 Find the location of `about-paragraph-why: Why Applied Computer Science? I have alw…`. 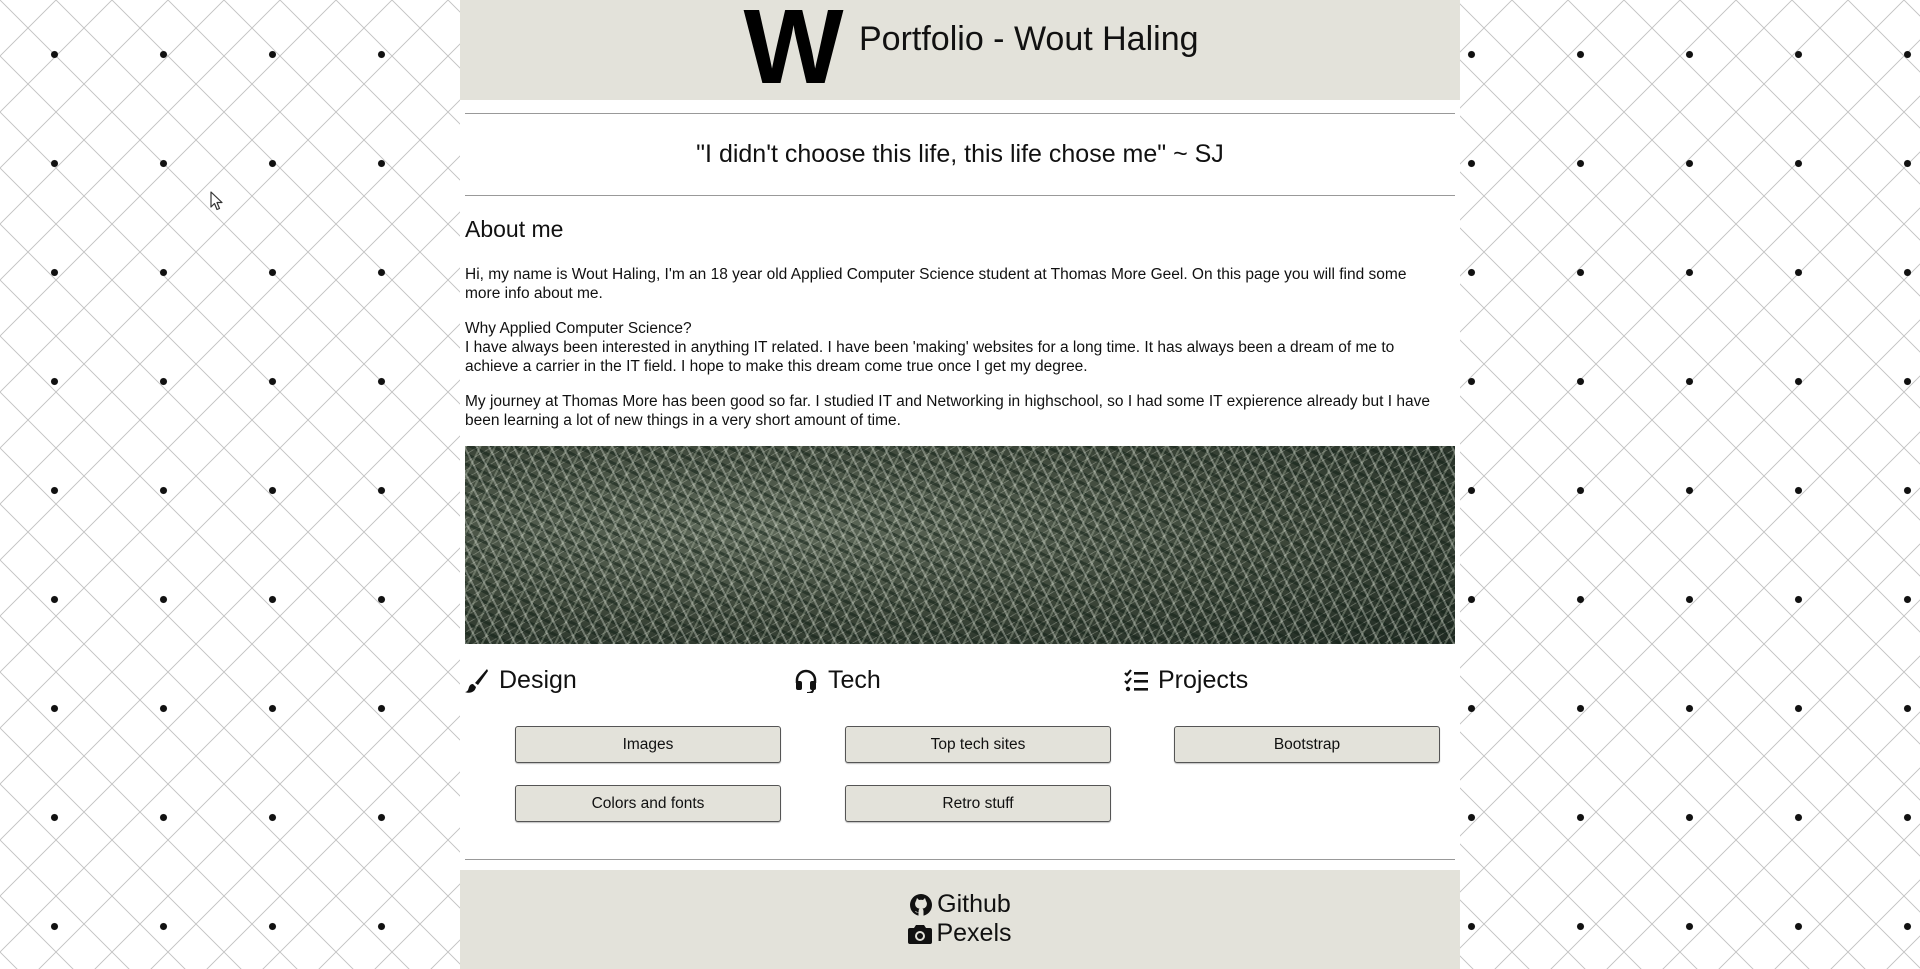

about-paragraph-why: Why Applied Computer Science? I have alw… is located at coordinates (961, 347).